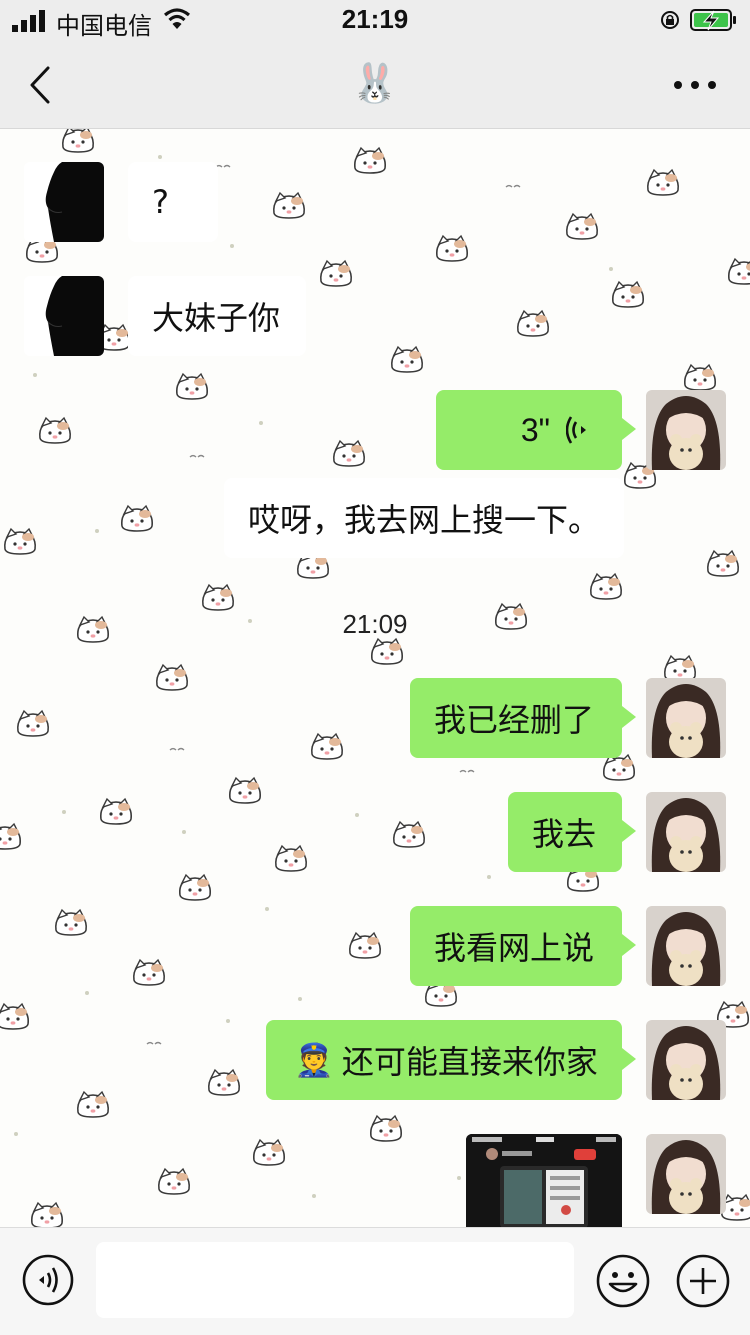 Image resolution: width=750 pixels, height=1335 pixels. Describe the element at coordinates (514, 948) in the screenshot. I see `message-text: 我看网上说` at that location.